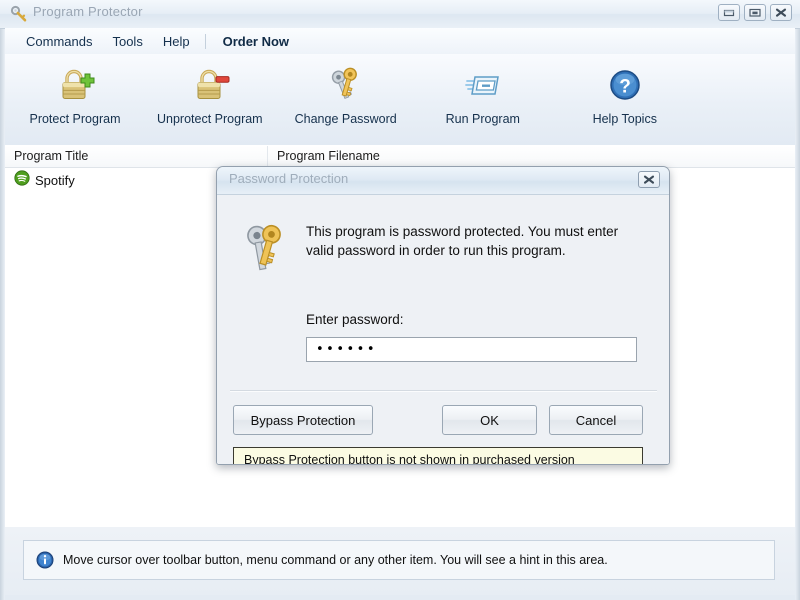 This screenshot has height=600, width=800. Describe the element at coordinates (443, 181) in the screenshot. I see `dialog-title-bar: Password Protection` at that location.